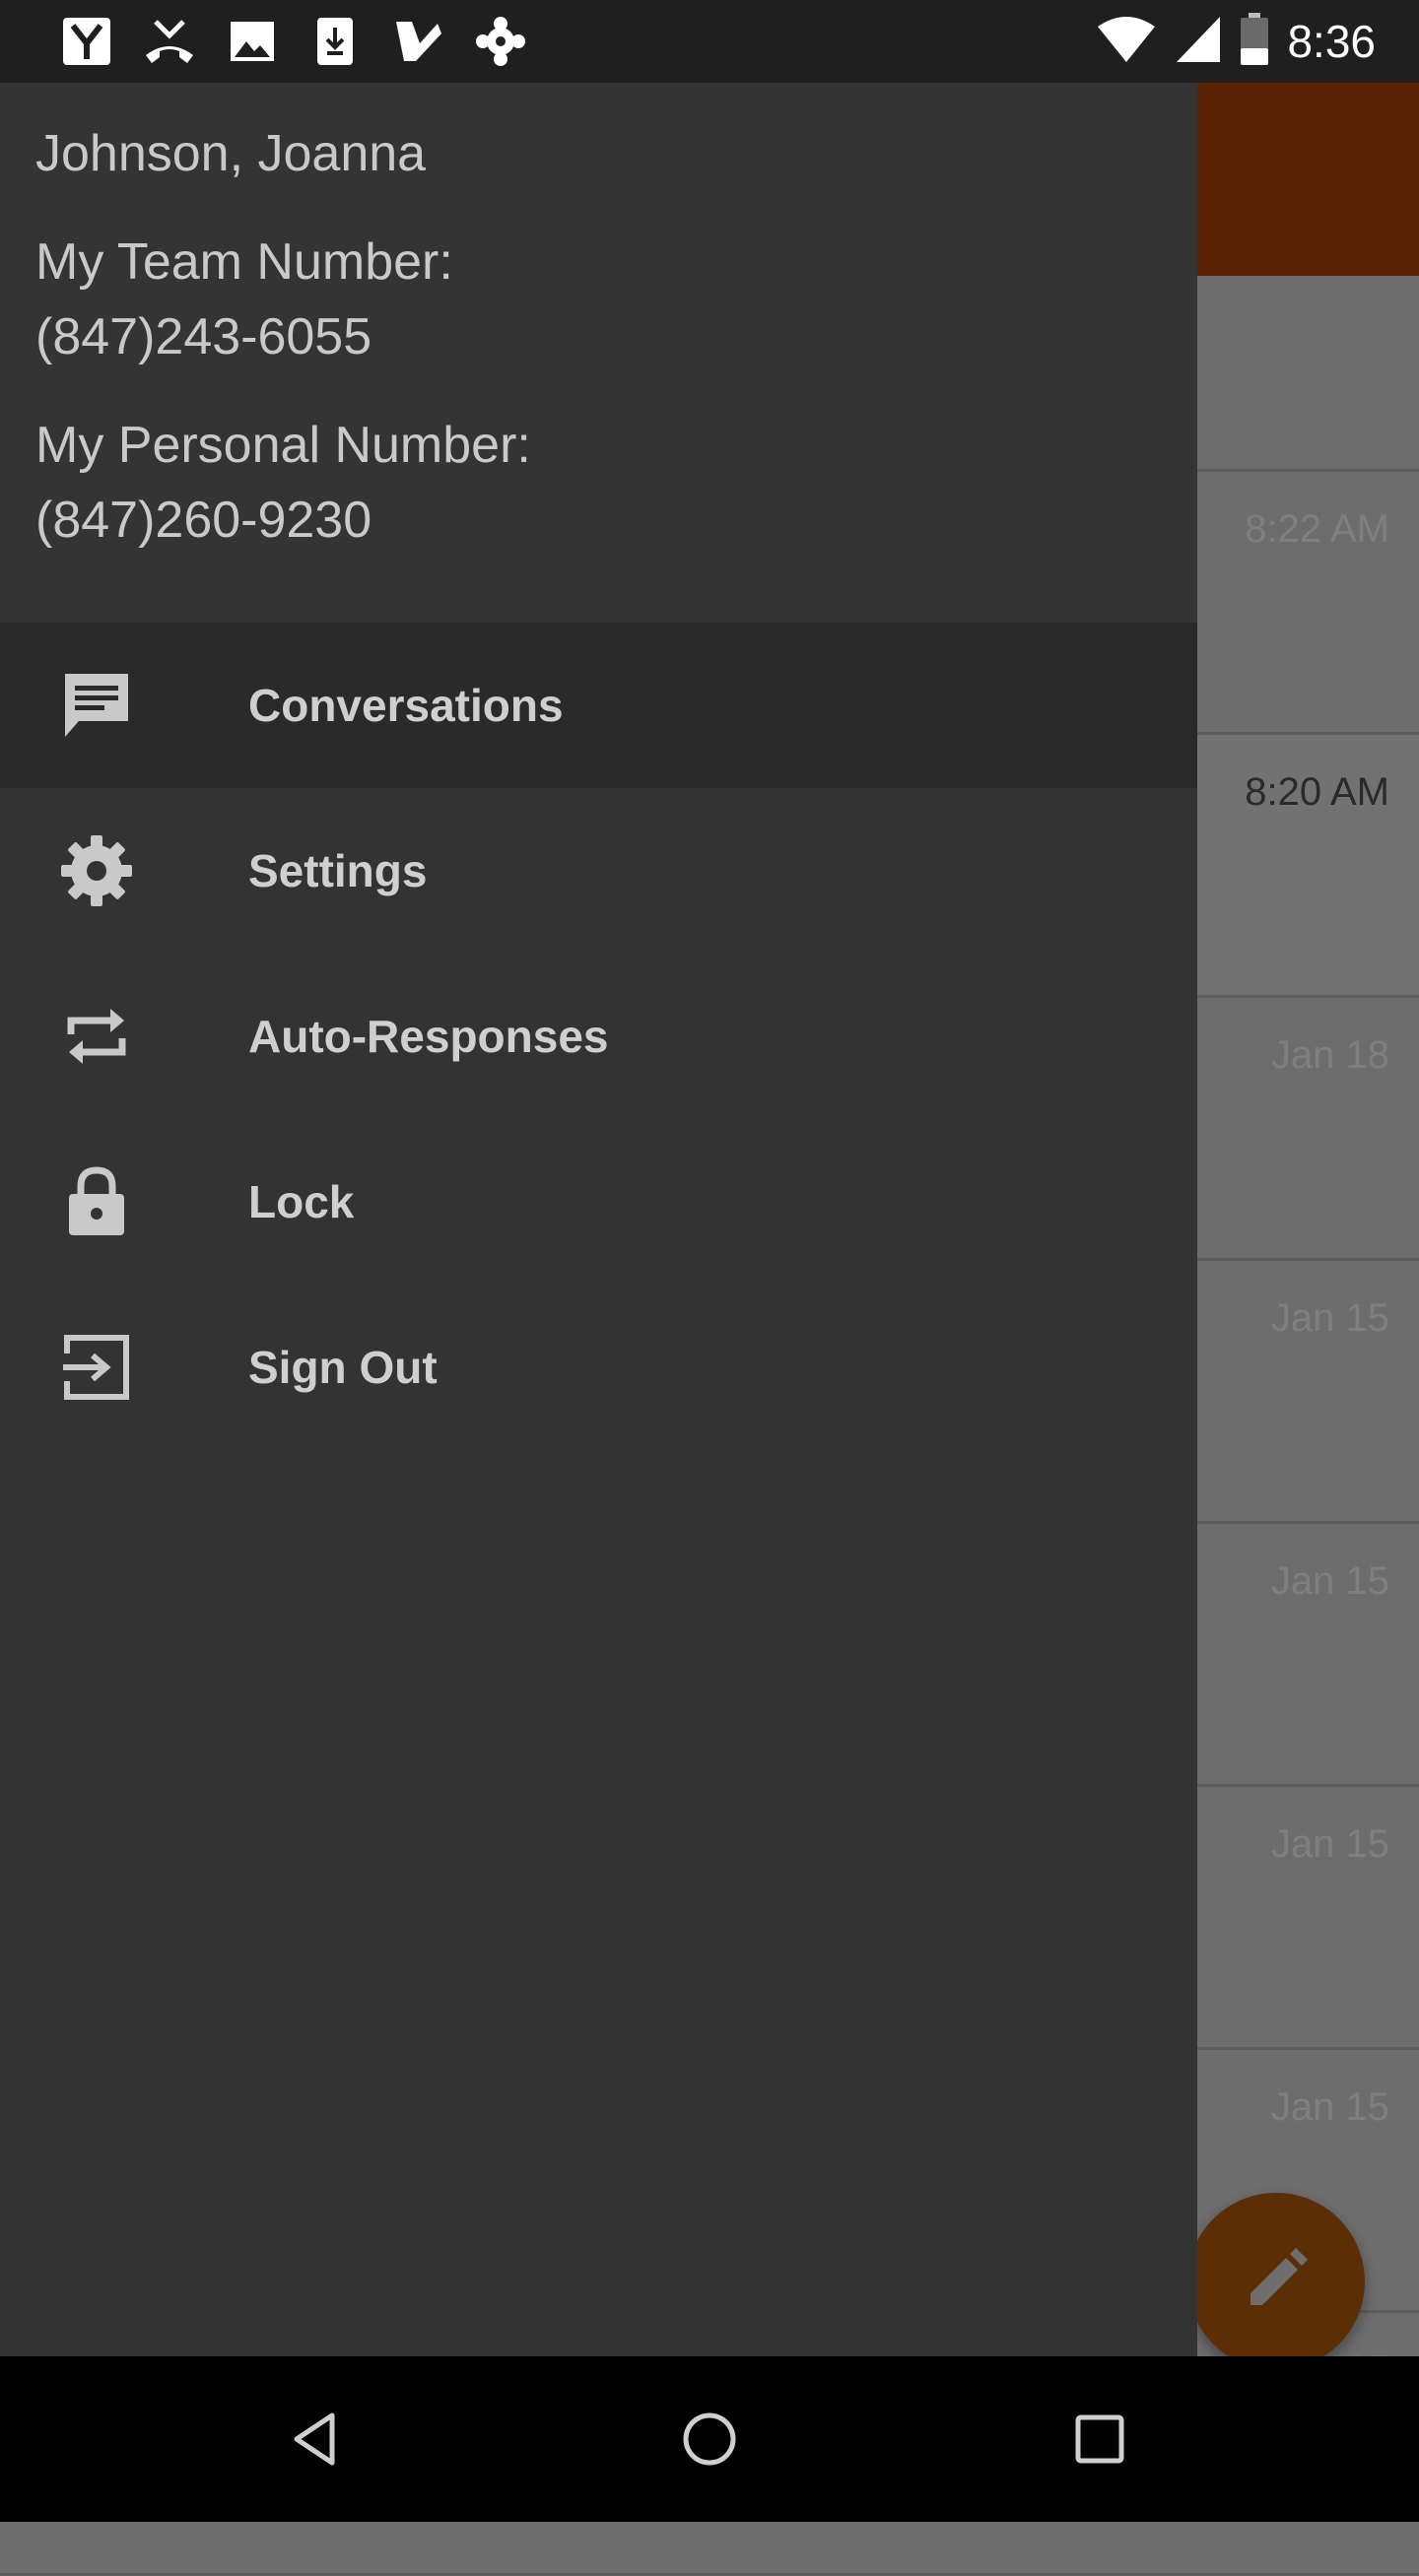  Describe the element at coordinates (293, 42) in the screenshot. I see `notification-icons` at that location.